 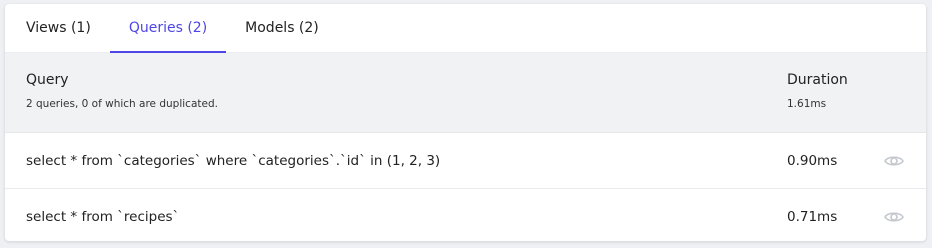 What do you see at coordinates (812, 216) in the screenshot?
I see `query-duration: 0.71ms` at bounding box center [812, 216].